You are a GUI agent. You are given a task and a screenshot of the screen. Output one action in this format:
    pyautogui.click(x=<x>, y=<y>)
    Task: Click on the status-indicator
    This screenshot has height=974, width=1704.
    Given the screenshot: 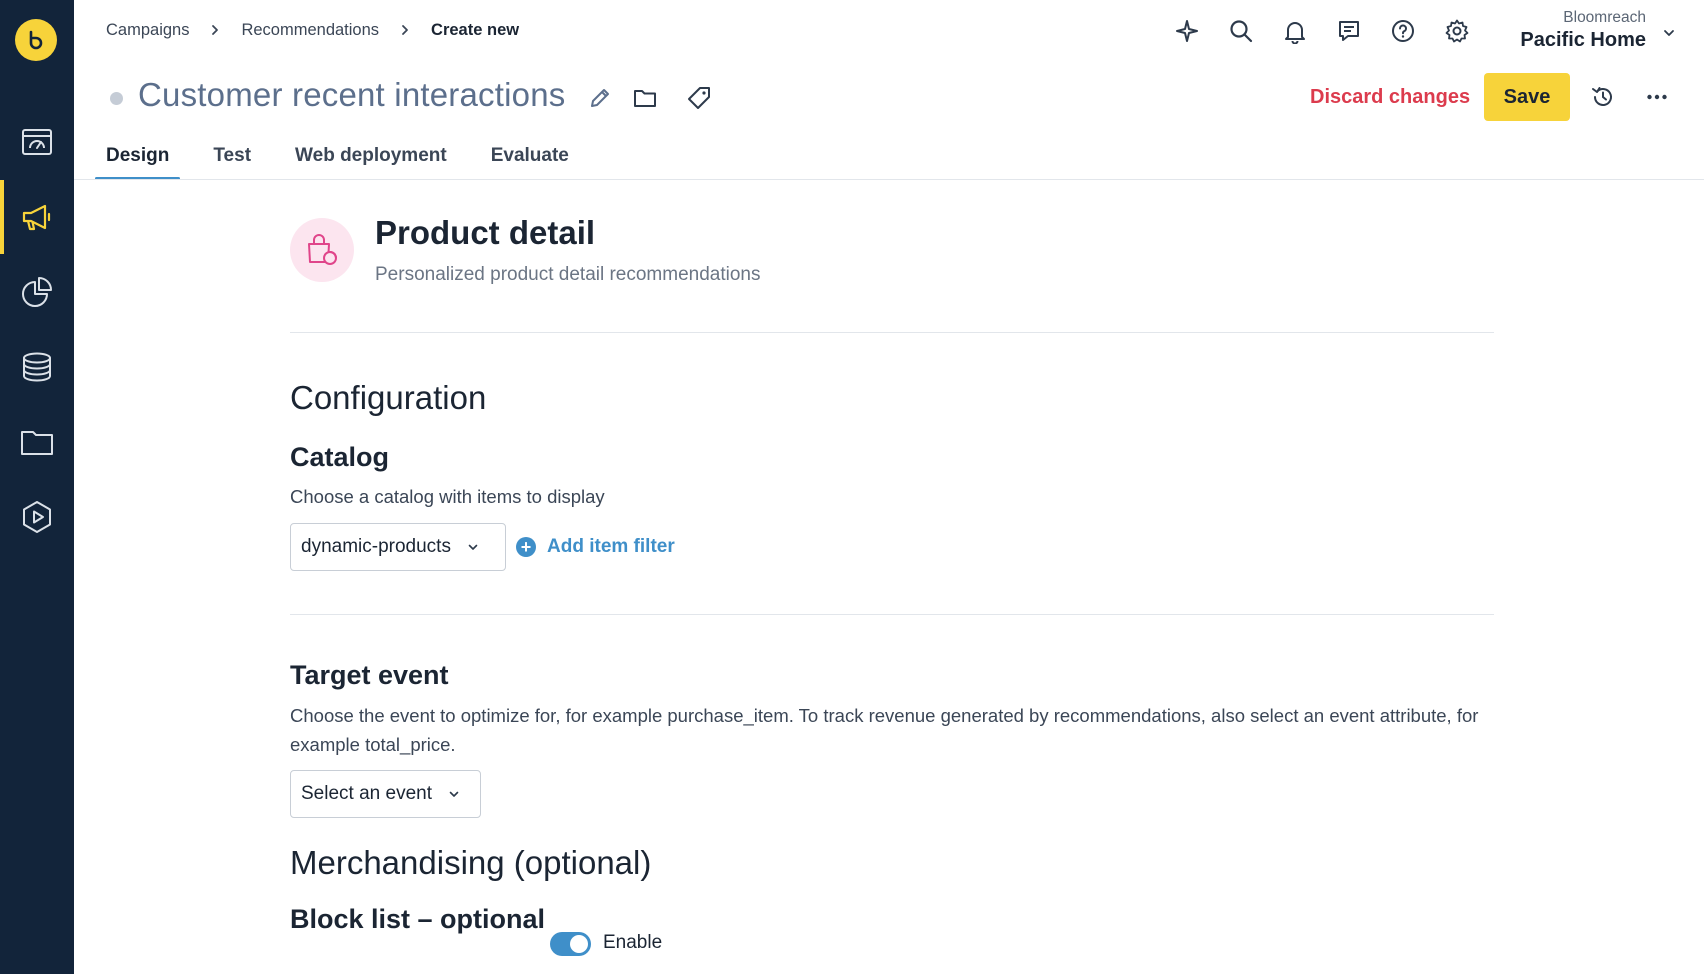 What is the action you would take?
    pyautogui.click(x=116, y=98)
    